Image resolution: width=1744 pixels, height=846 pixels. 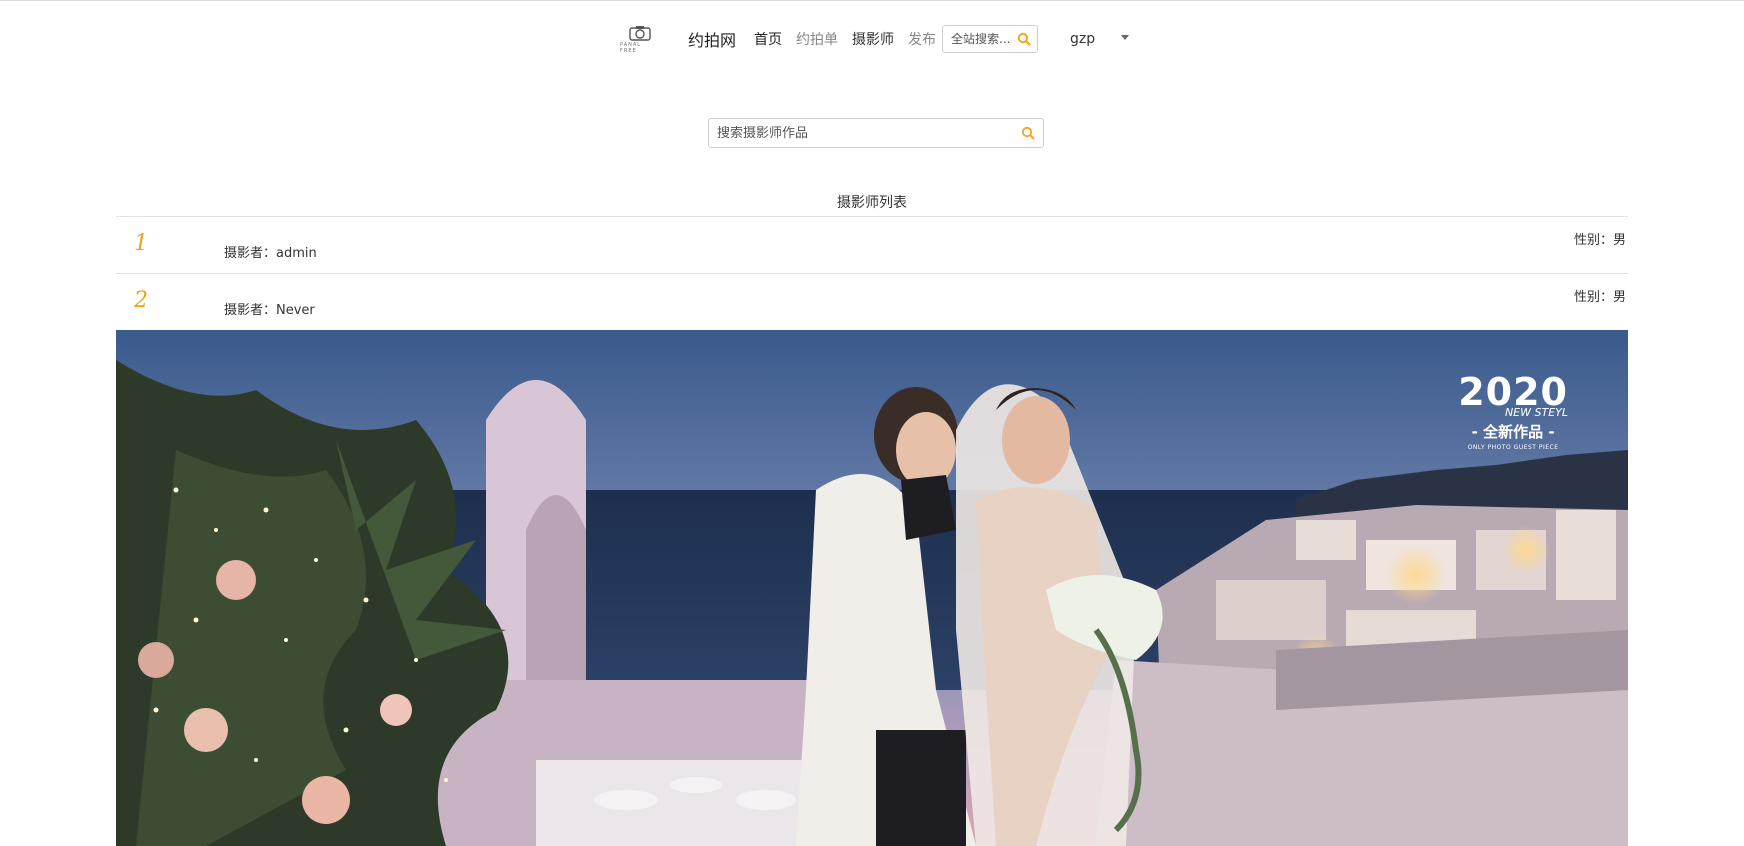 What do you see at coordinates (141, 300) in the screenshot?
I see `row-index: 2` at bounding box center [141, 300].